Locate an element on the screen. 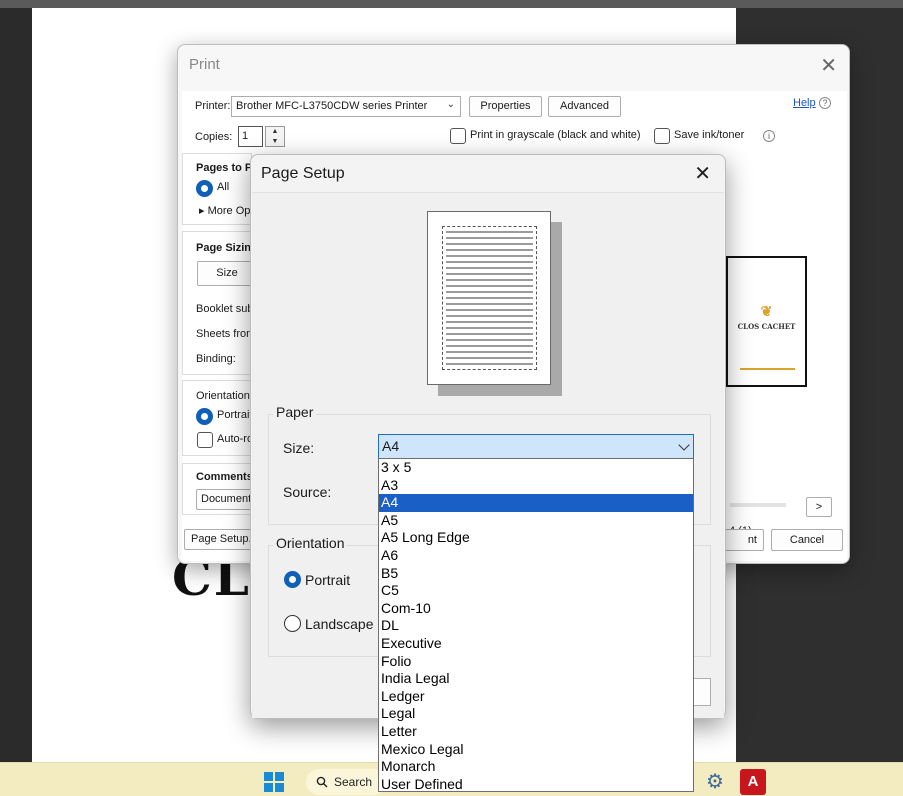  print-preview-thumbnail: ❦ CLOS CACHET is located at coordinates (766, 321).